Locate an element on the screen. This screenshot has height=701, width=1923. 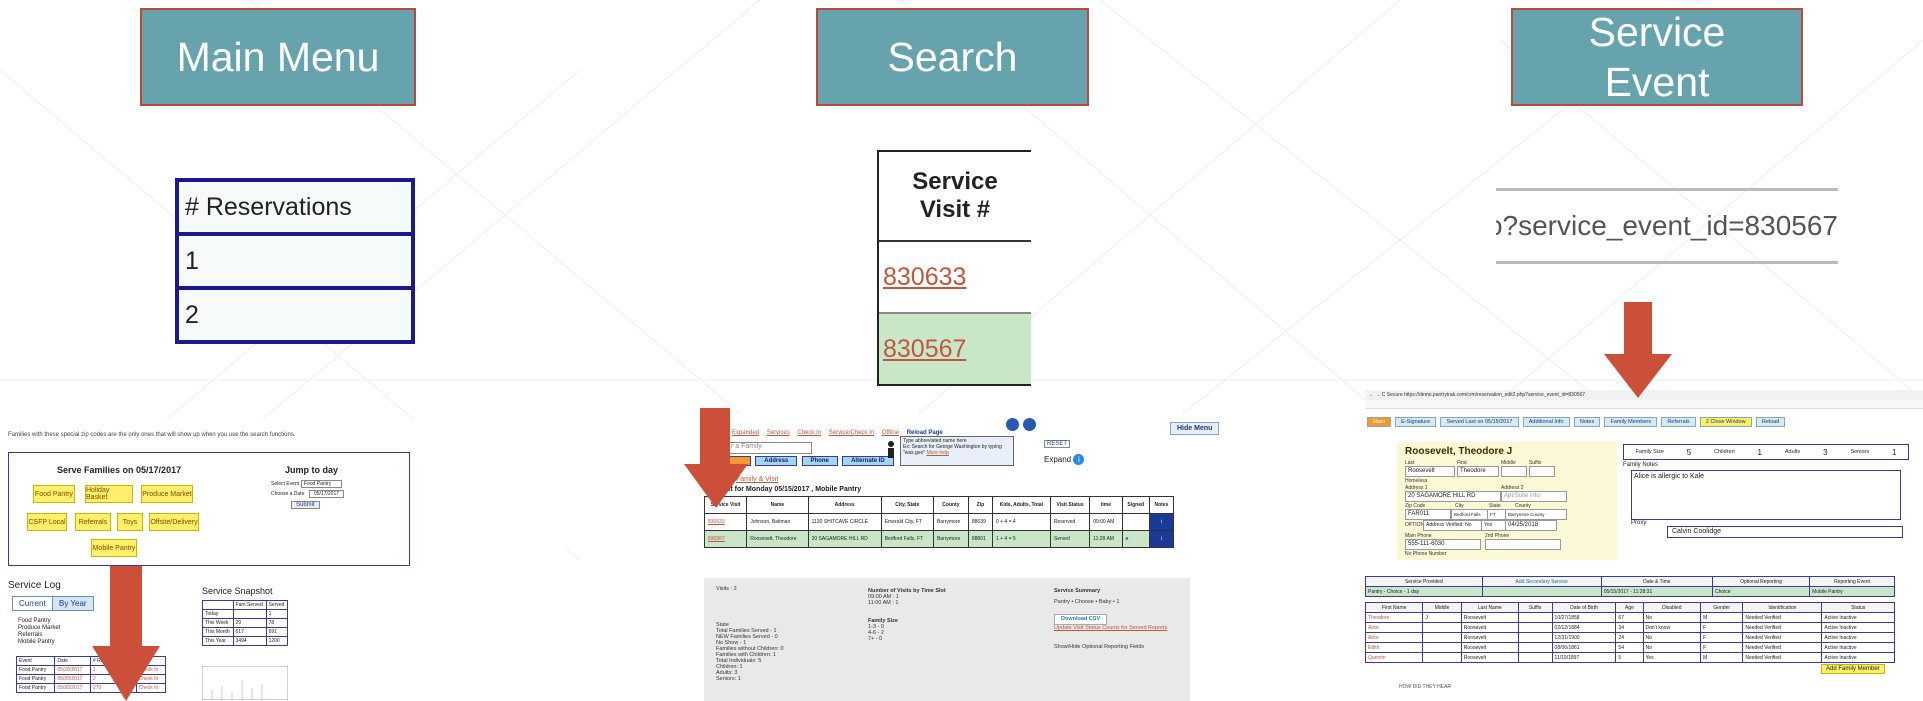
family-notes-textarea: Alice is allergic to Kale is located at coordinates (1766, 495).